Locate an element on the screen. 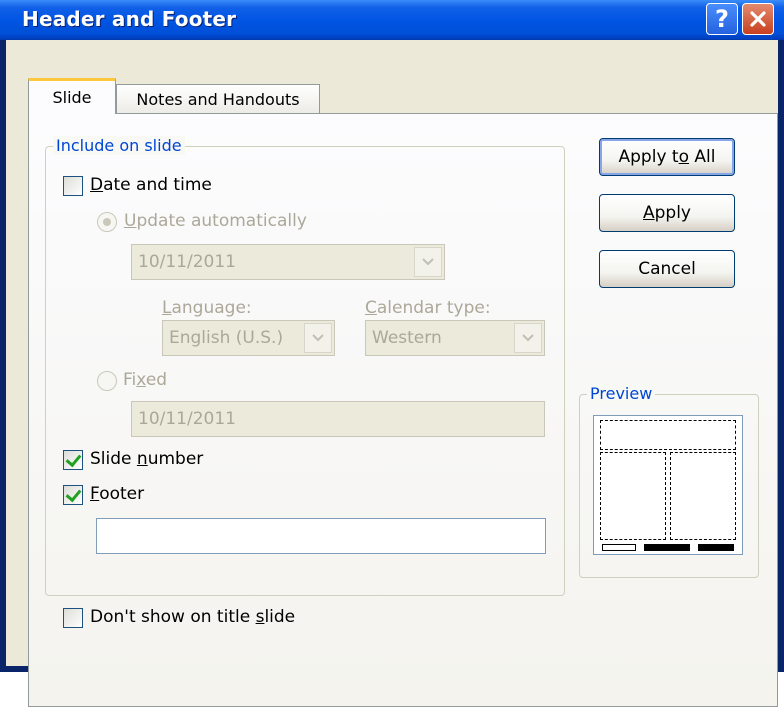 The width and height of the screenshot is (784, 707). date-time-label: Date and time is located at coordinates (151, 185).